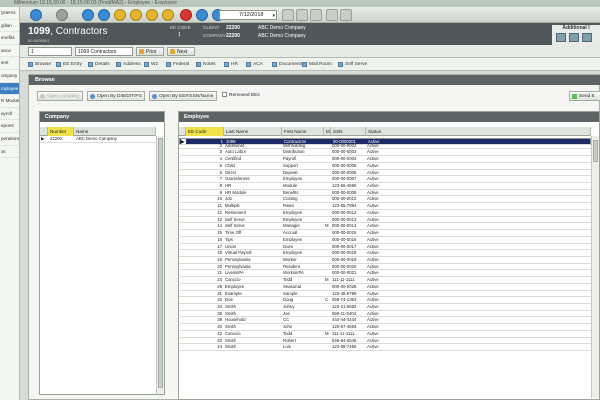  I want to click on table-row: 24 Canccio Todd M 111-11-1111 Active, so click(385, 280).